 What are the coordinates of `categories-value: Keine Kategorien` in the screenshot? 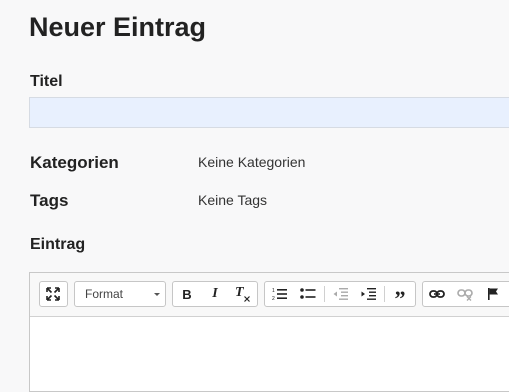 It's located at (251, 162).